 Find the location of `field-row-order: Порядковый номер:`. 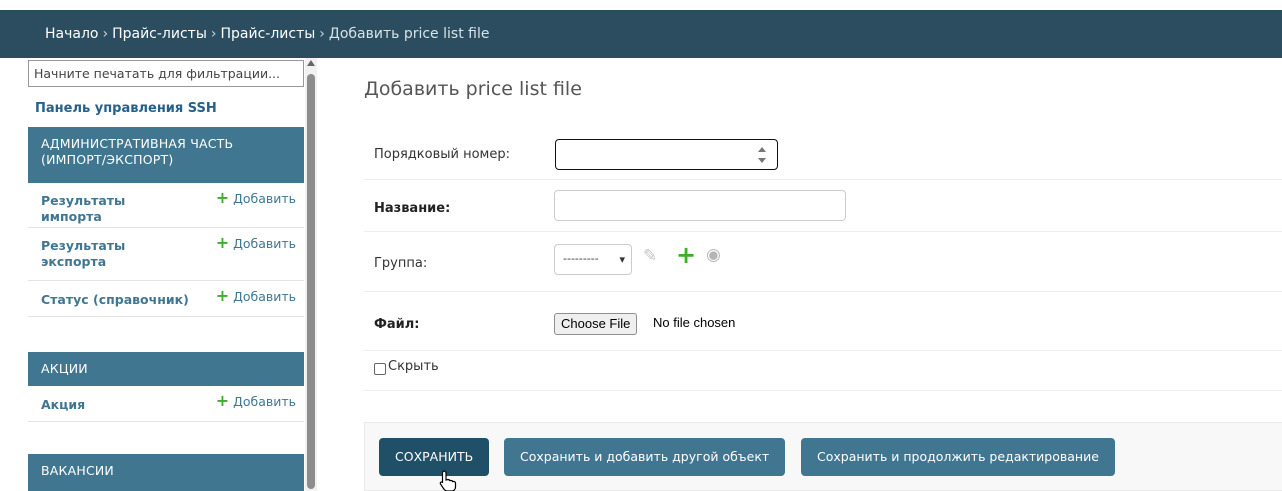

field-row-order: Порядковый номер: is located at coordinates (823, 154).